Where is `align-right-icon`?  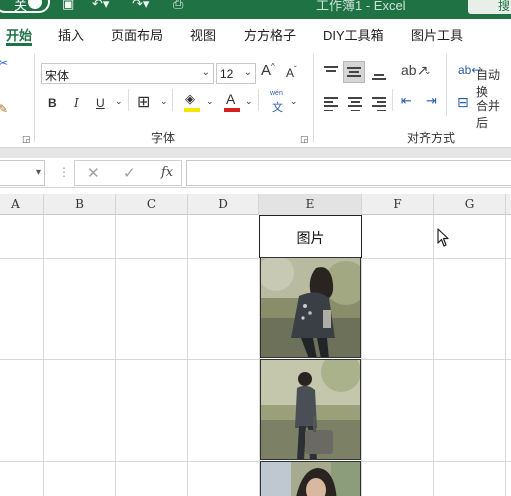
align-right-icon is located at coordinates (379, 105).